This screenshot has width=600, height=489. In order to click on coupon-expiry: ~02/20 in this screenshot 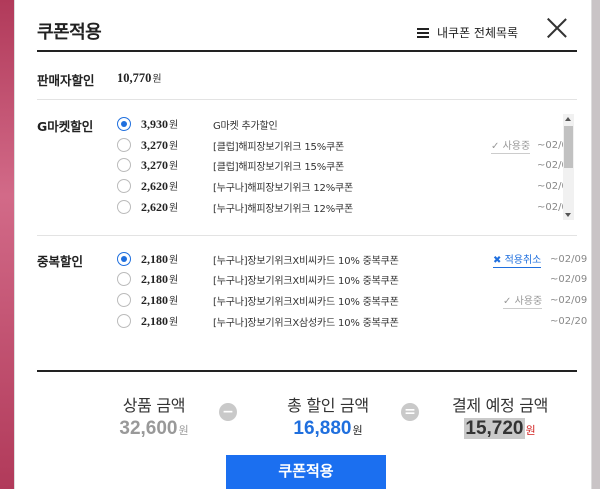, I will do `click(569, 321)`.